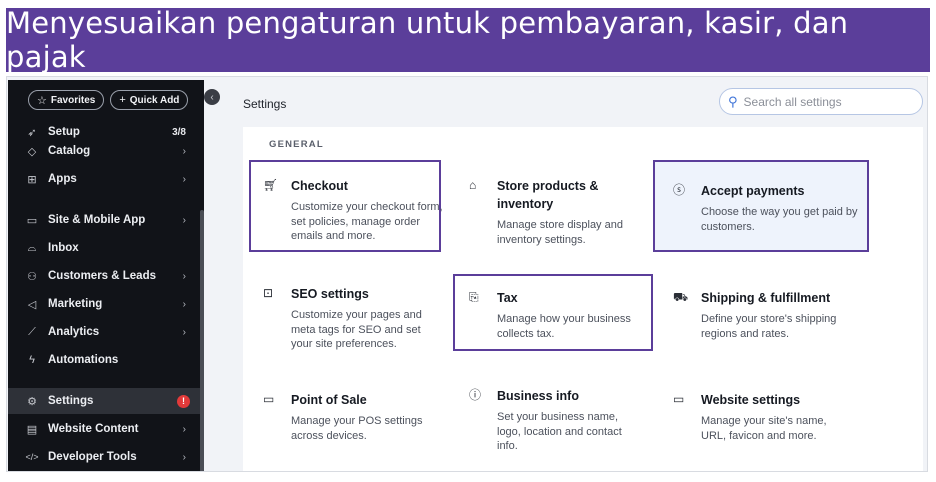  What do you see at coordinates (106, 132) in the screenshot?
I see `sidebar-item-setup: ➶ Setup 3/8` at bounding box center [106, 132].